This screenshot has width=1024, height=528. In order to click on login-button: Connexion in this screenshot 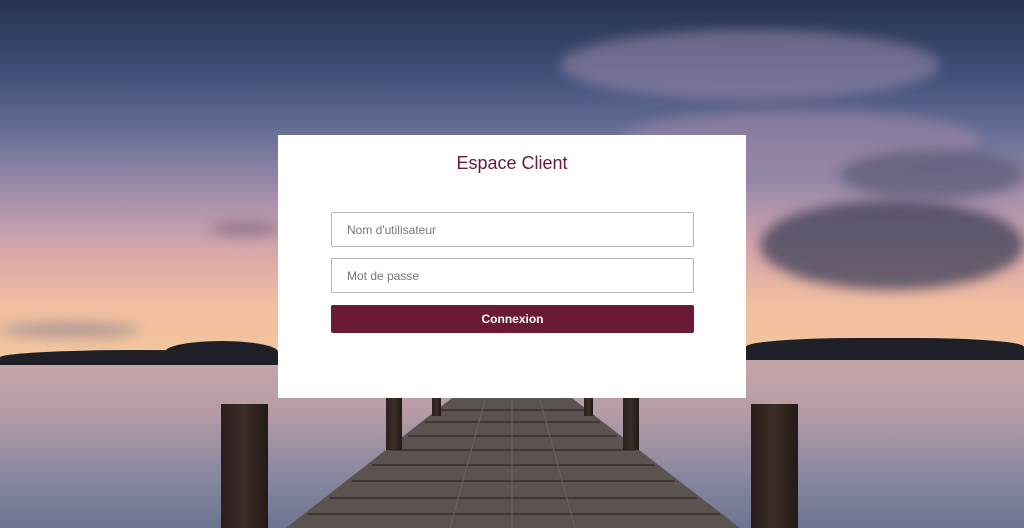, I will do `click(512, 319)`.